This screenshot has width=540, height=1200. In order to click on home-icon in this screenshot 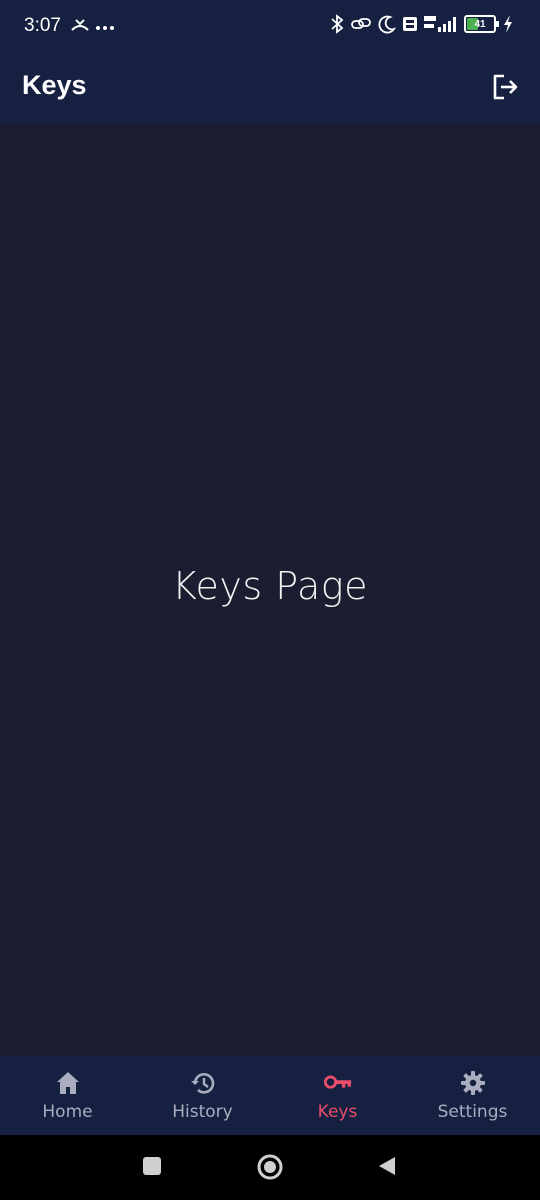, I will do `click(68, 1083)`.